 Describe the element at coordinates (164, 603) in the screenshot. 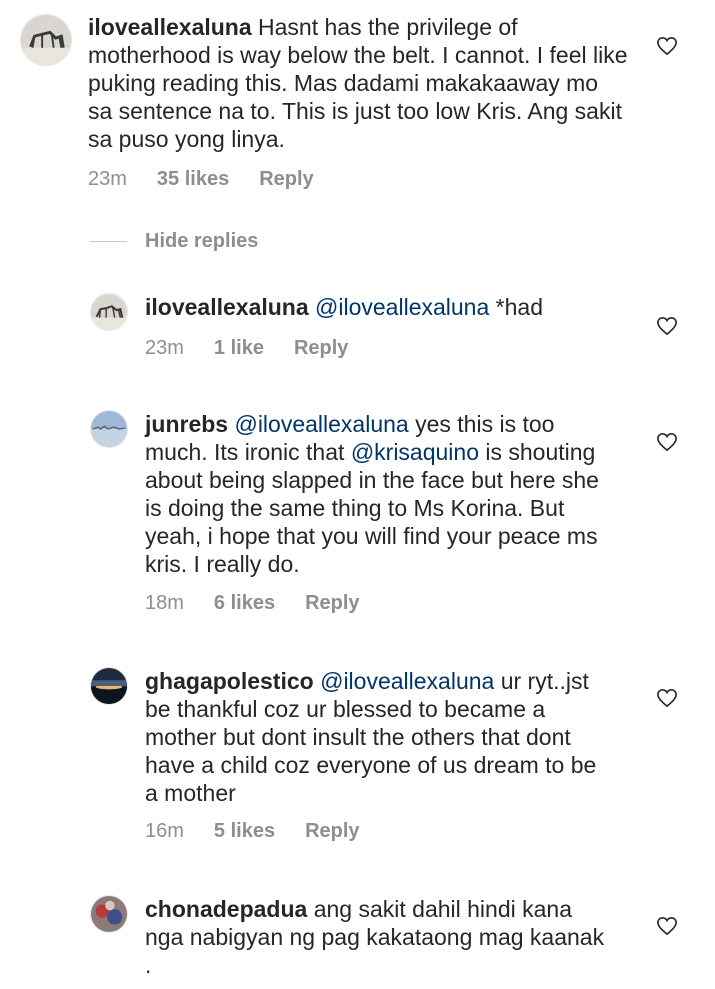

I see `timestamp: 18m` at that location.